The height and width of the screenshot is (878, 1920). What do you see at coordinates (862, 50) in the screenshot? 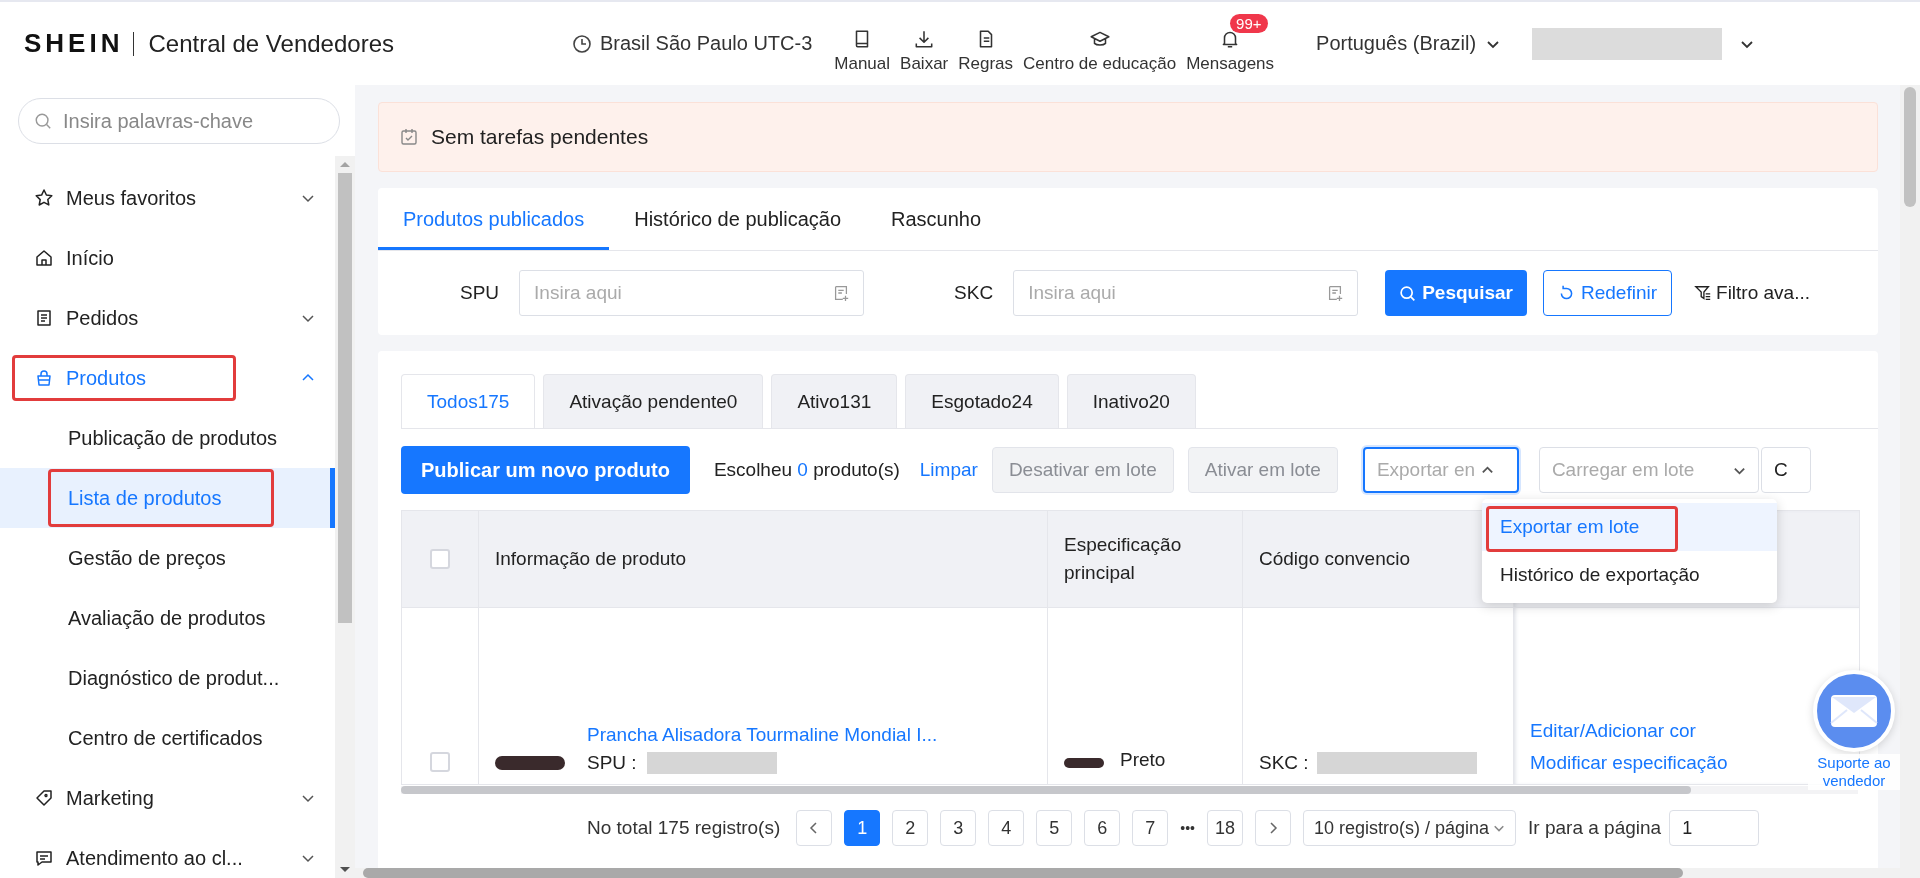
I see `nav-item: Manual` at bounding box center [862, 50].